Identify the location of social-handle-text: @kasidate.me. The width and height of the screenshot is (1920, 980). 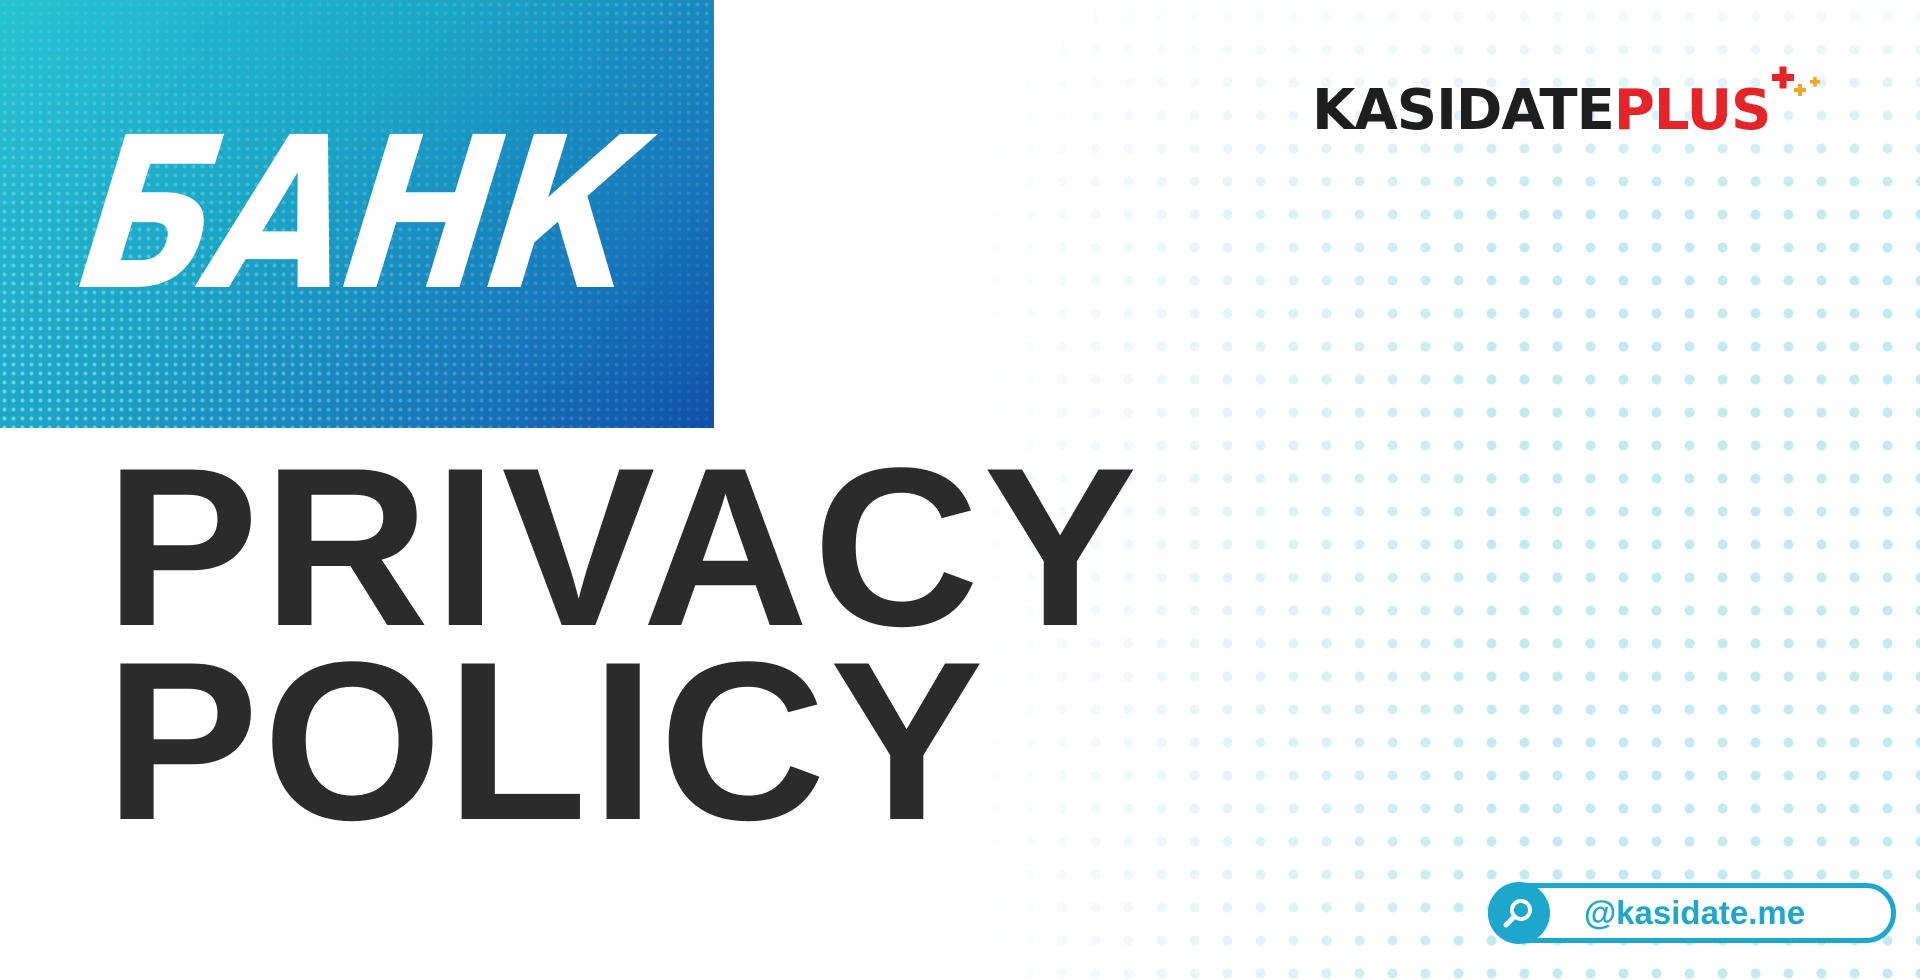
(1695, 912).